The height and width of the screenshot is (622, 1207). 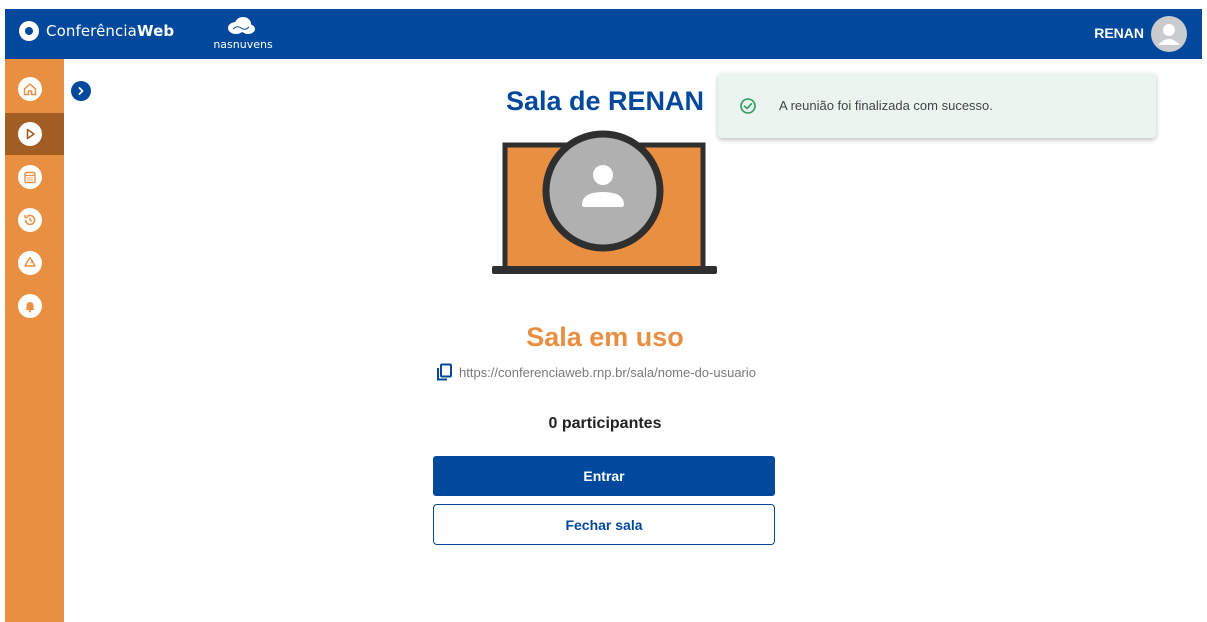 I want to click on sidebar-item-home, so click(x=34, y=89).